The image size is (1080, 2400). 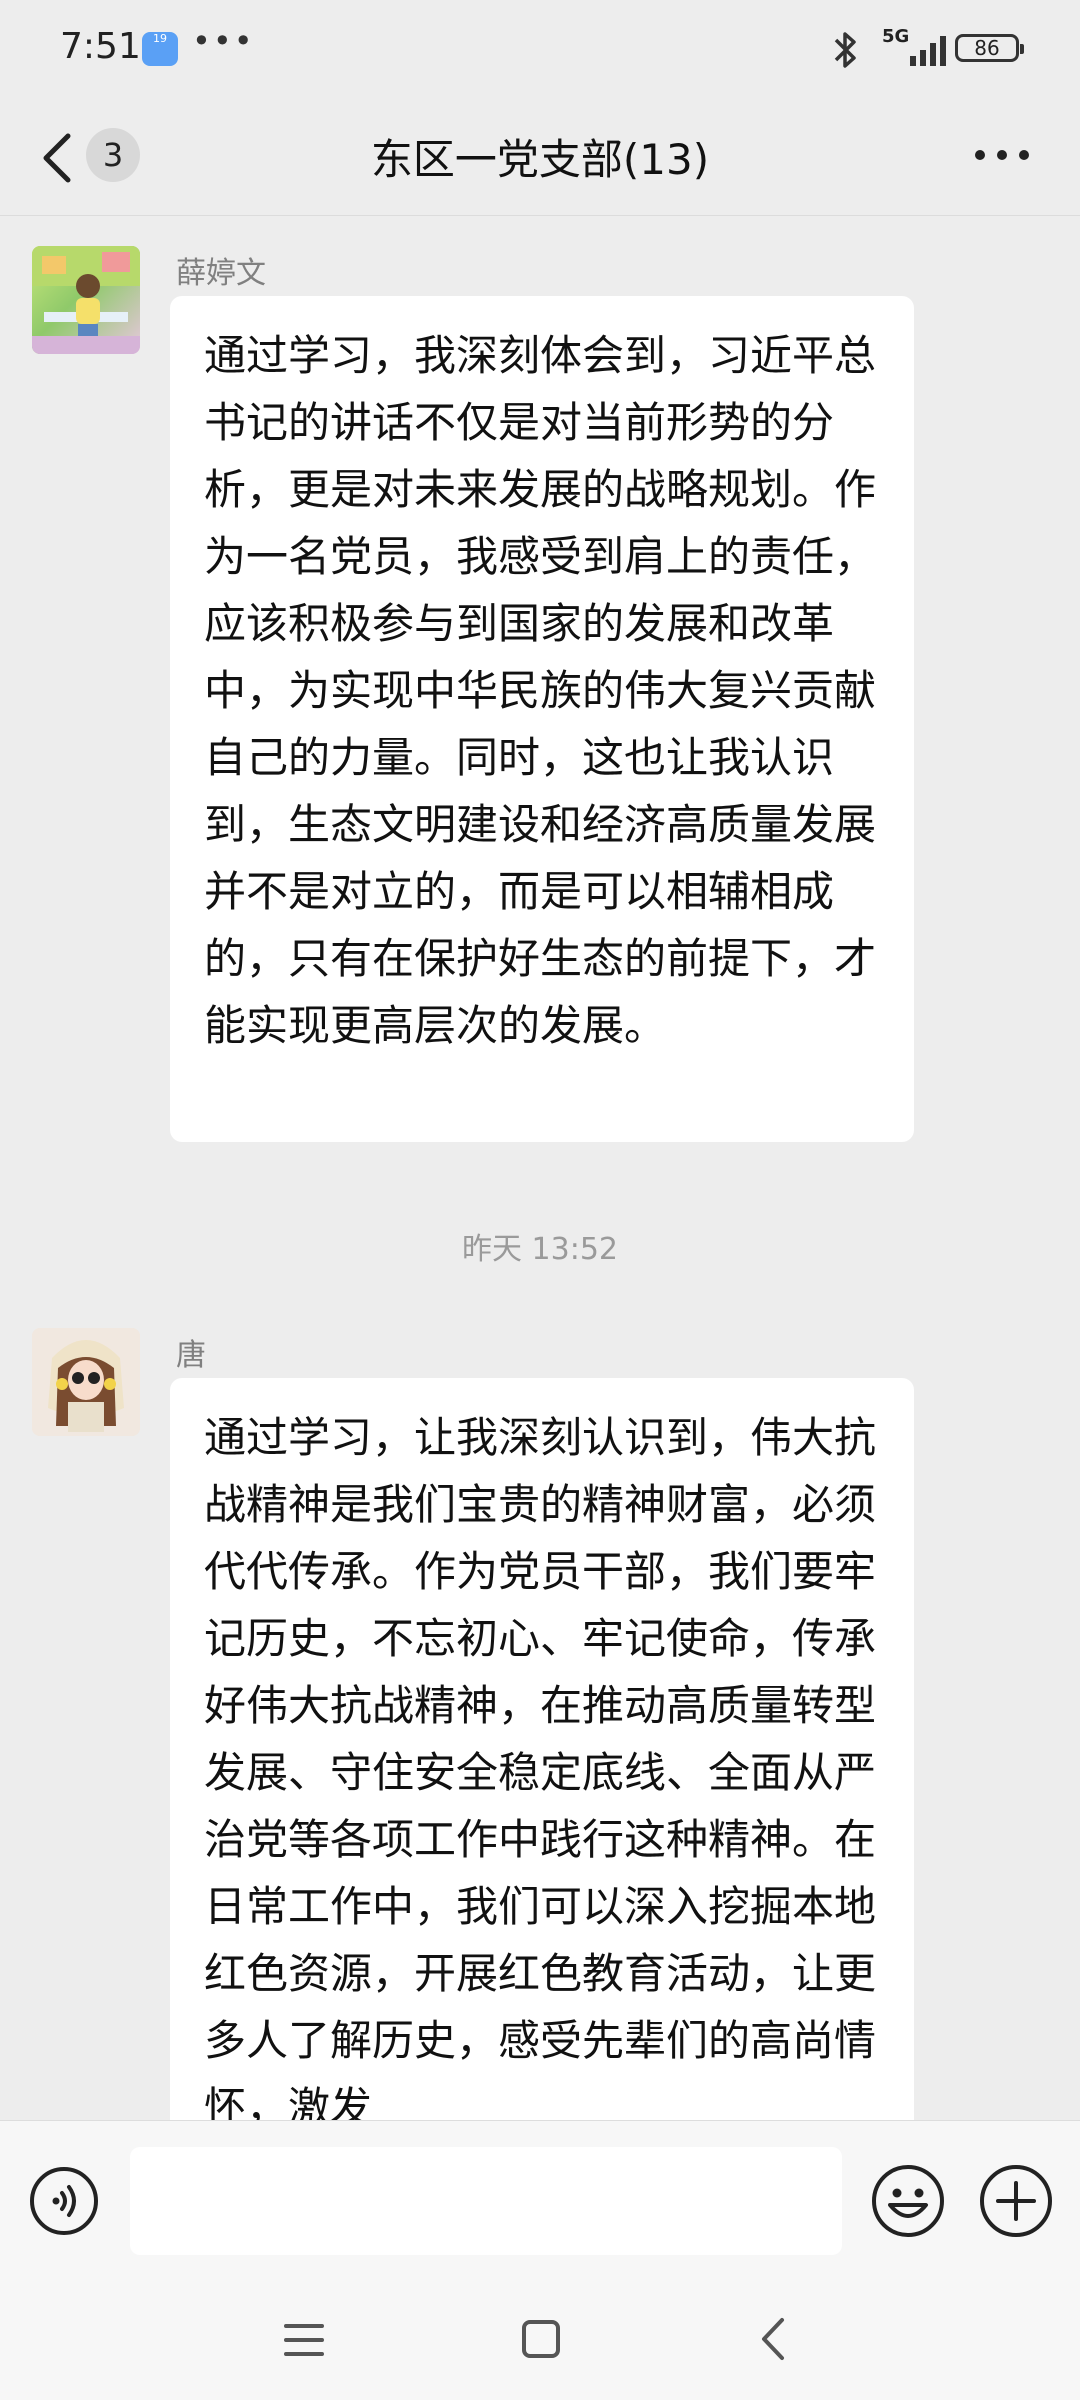 I want to click on signal-icon: 5G, so click(x=916, y=46).